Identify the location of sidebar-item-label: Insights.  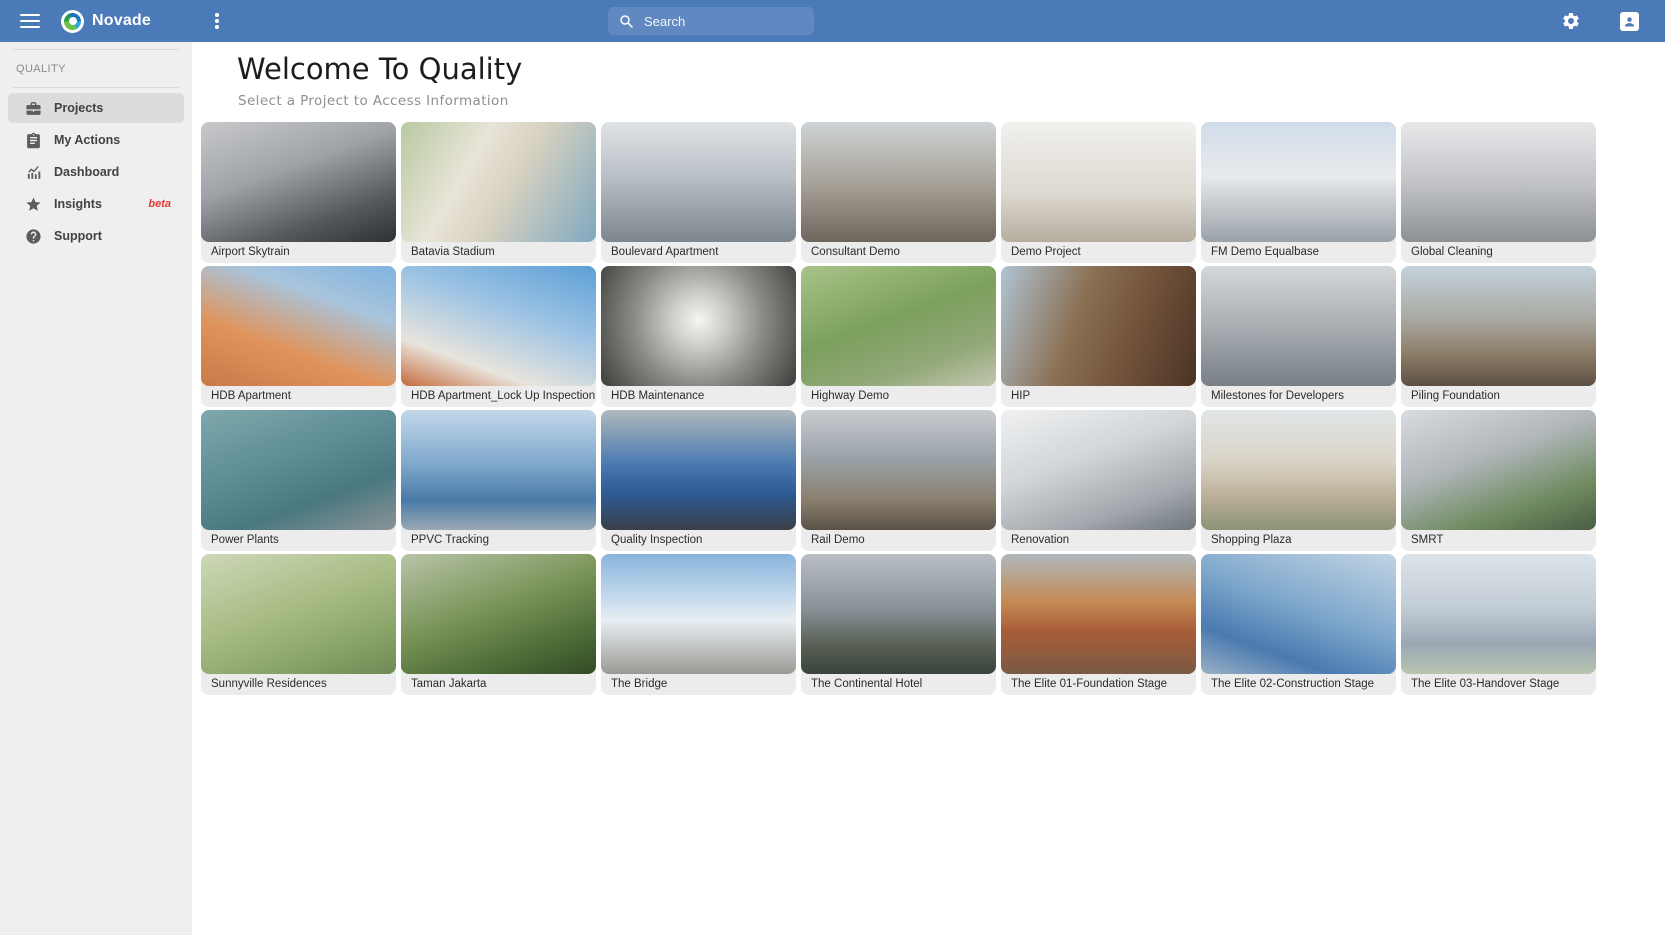
(78, 204).